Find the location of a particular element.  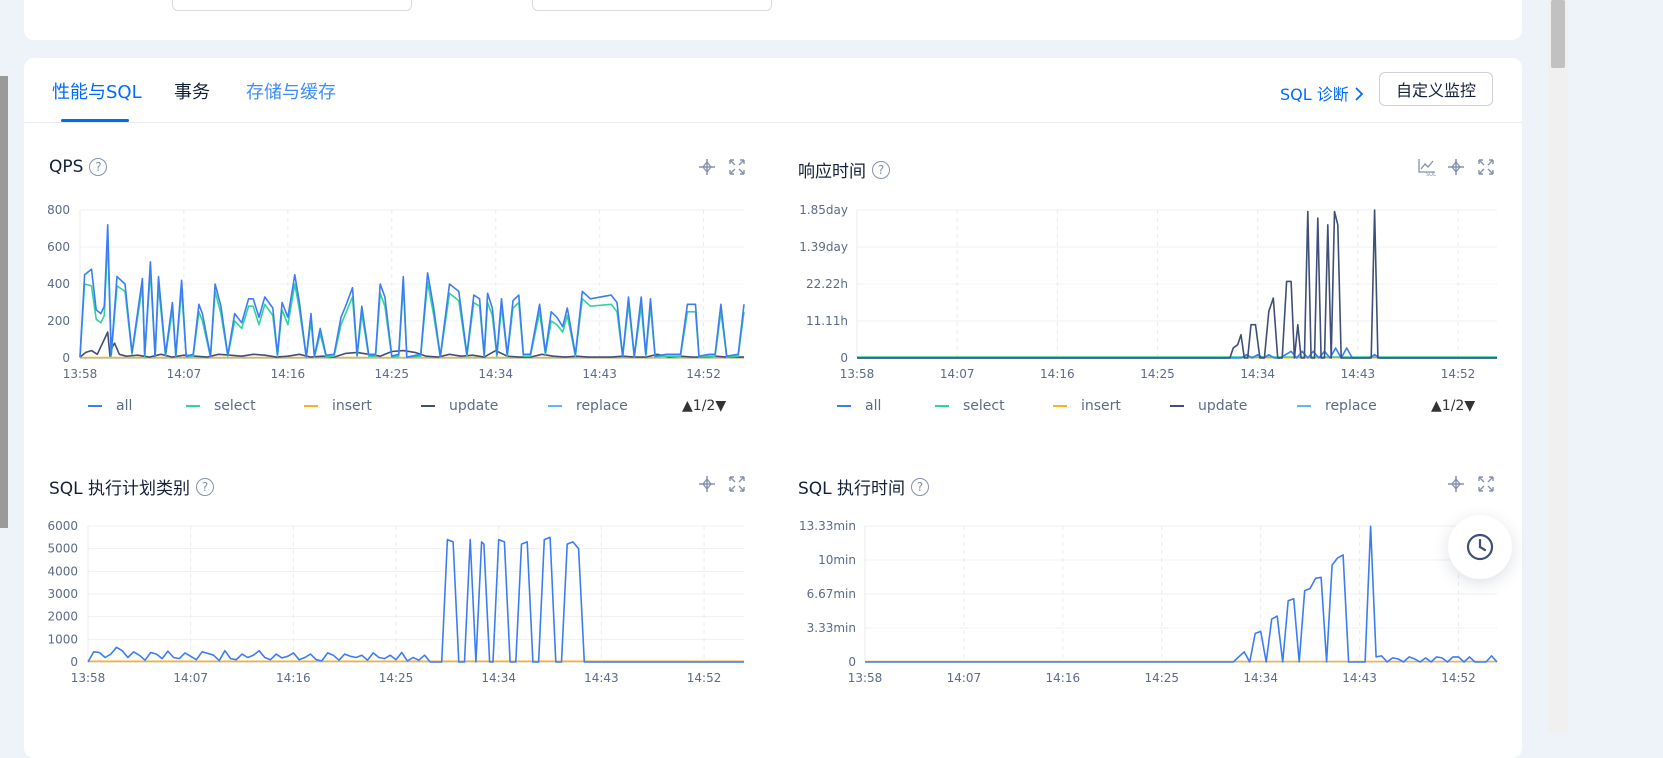

legend-swatch-insert is located at coordinates (1060, 406).